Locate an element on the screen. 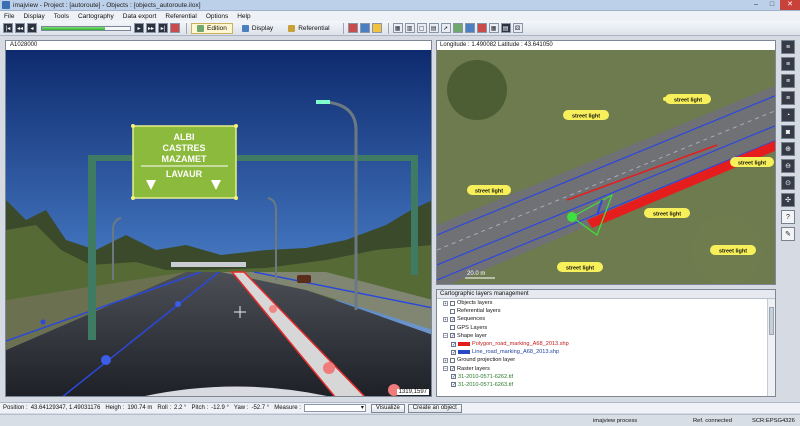 This screenshot has height=426, width=800. layer-label: Ground projection layer is located at coordinates (486, 360).